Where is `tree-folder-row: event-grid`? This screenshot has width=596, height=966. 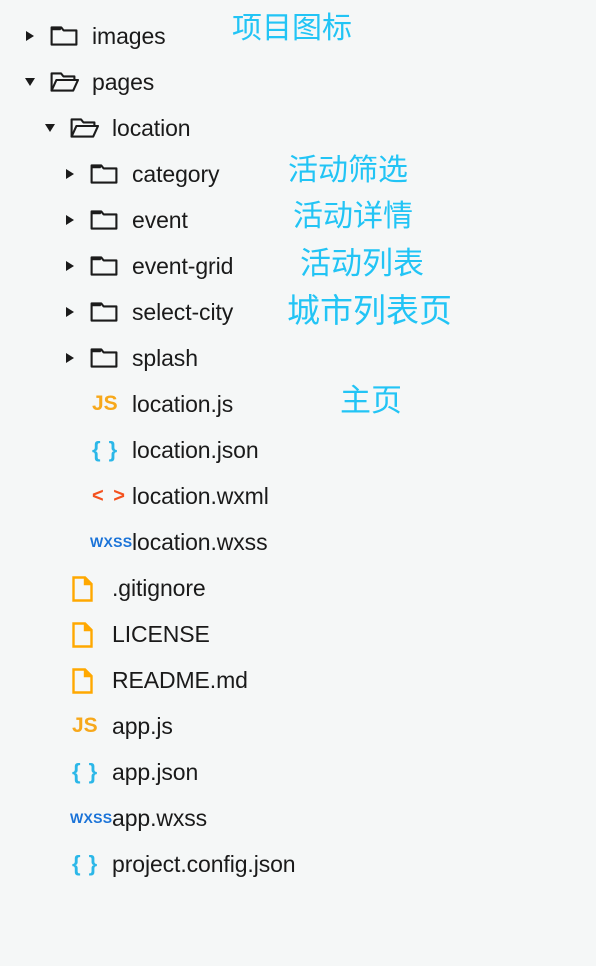
tree-folder-row: event-grid is located at coordinates (298, 266).